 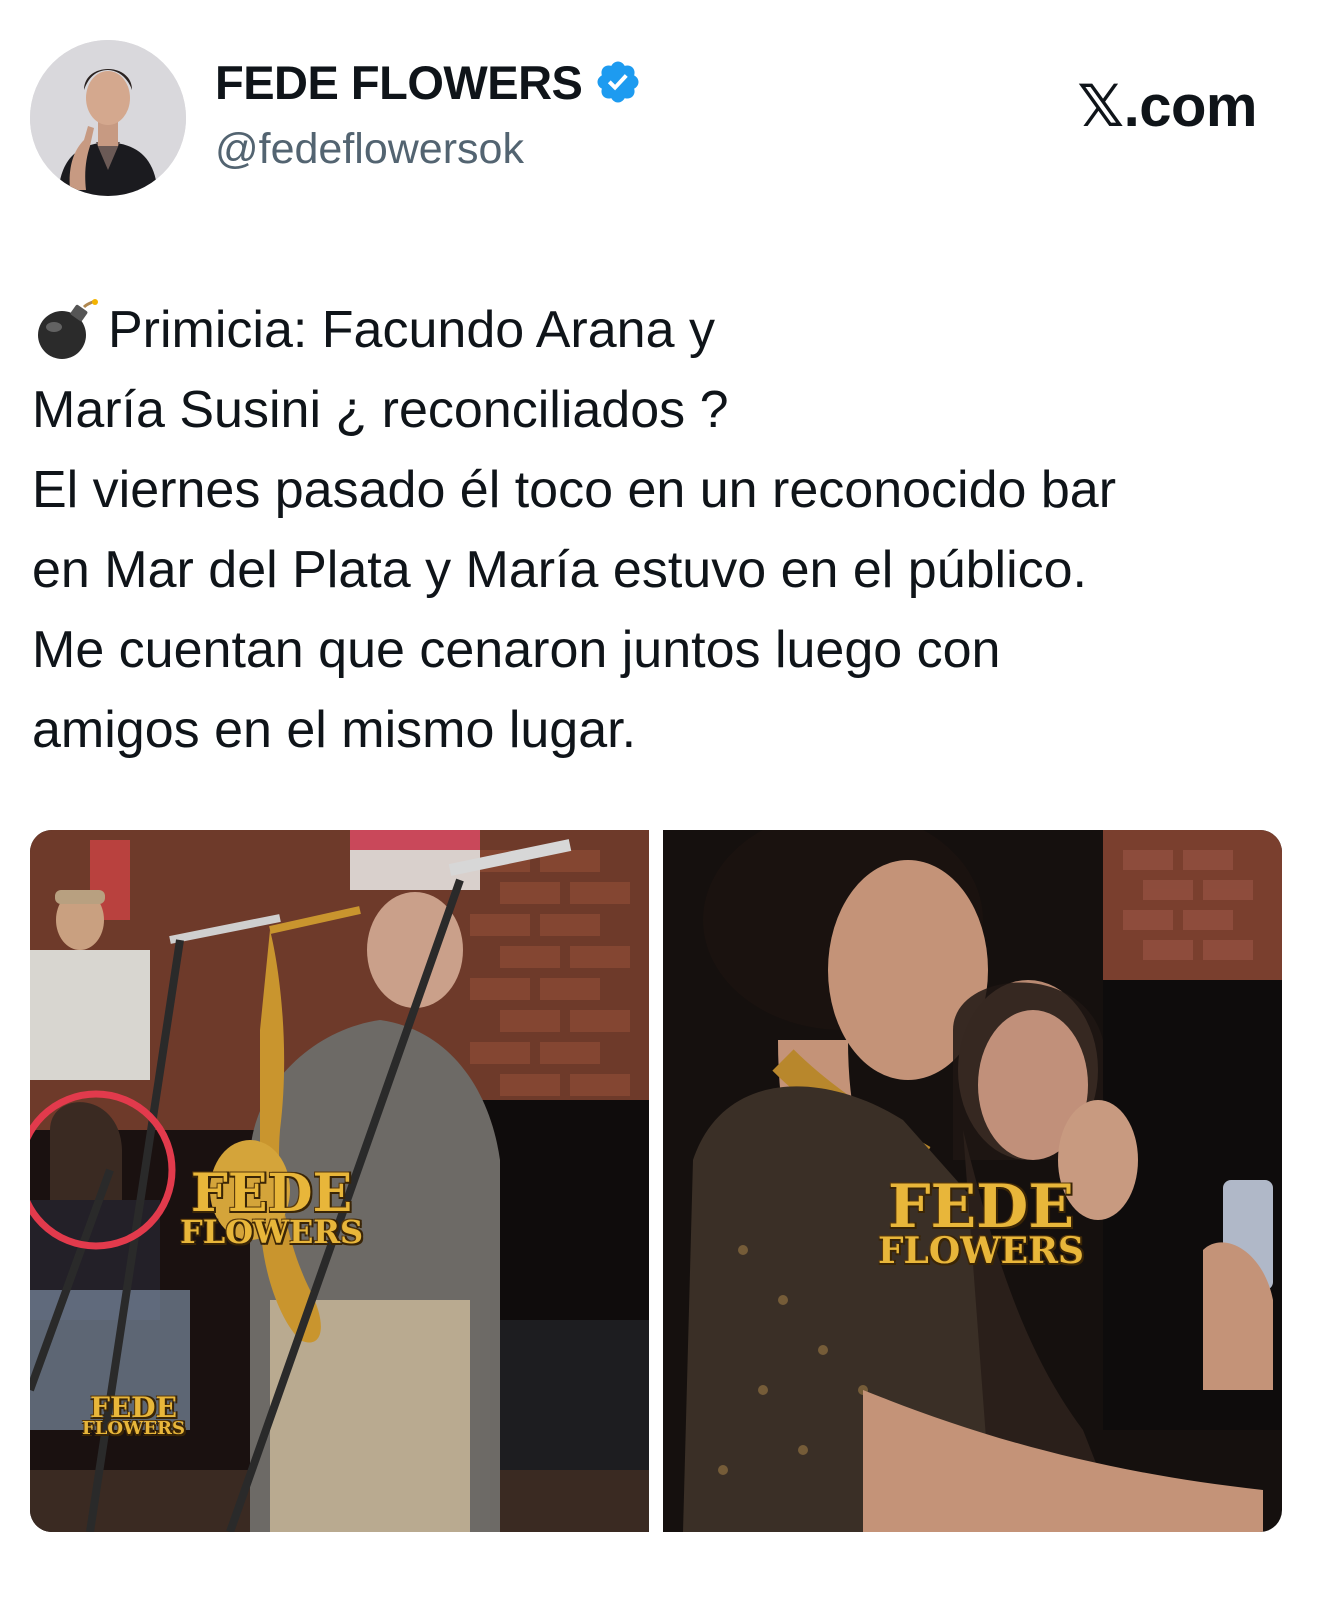 What do you see at coordinates (411, 330) in the screenshot?
I see `tweet-line-text: Primicia: Facundo Arana y` at bounding box center [411, 330].